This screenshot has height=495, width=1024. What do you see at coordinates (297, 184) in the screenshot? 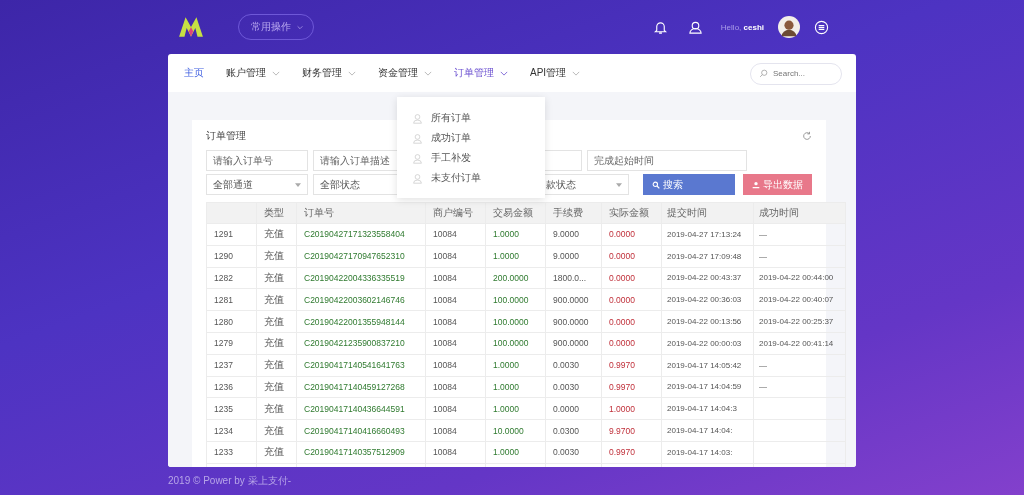
I see `caret-icon` at bounding box center [297, 184].